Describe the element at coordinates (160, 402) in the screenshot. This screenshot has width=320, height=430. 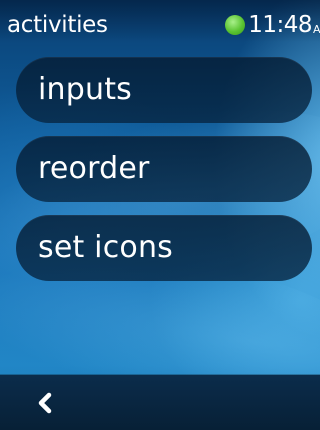
I see `bottom-bar` at that location.